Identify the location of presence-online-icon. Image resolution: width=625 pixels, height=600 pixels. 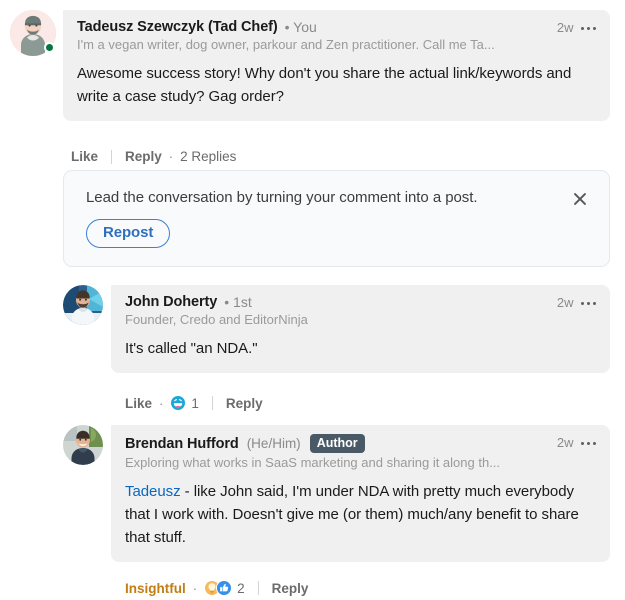
(49, 47).